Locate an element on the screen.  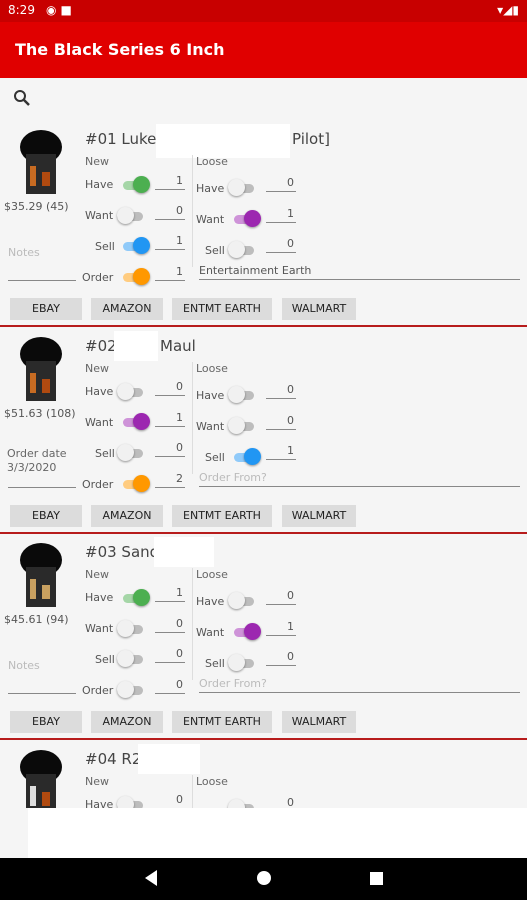
content-mask is located at coordinates (277, 833).